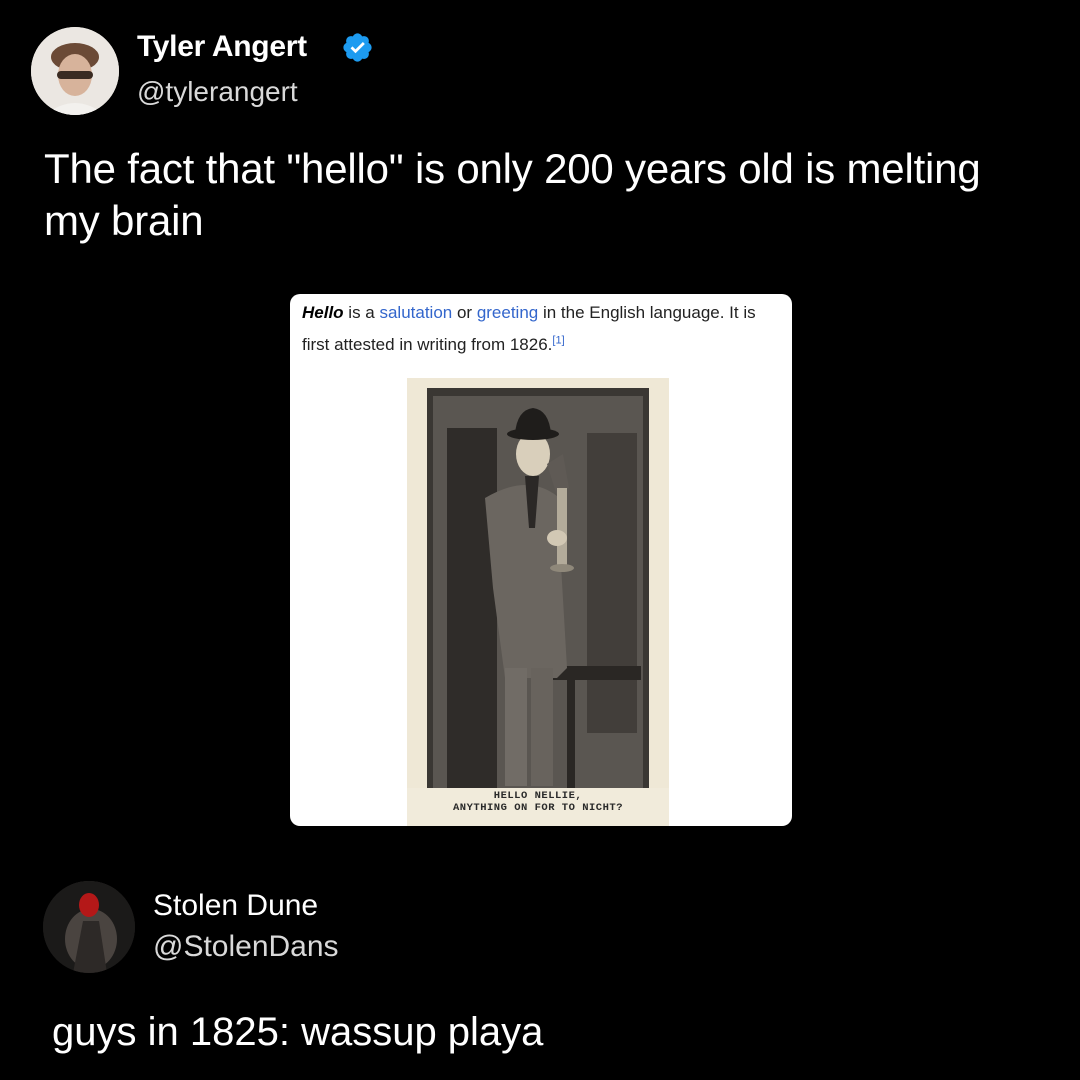 Image resolution: width=1080 pixels, height=1080 pixels. I want to click on author-handle: @tylerangert, so click(217, 92).